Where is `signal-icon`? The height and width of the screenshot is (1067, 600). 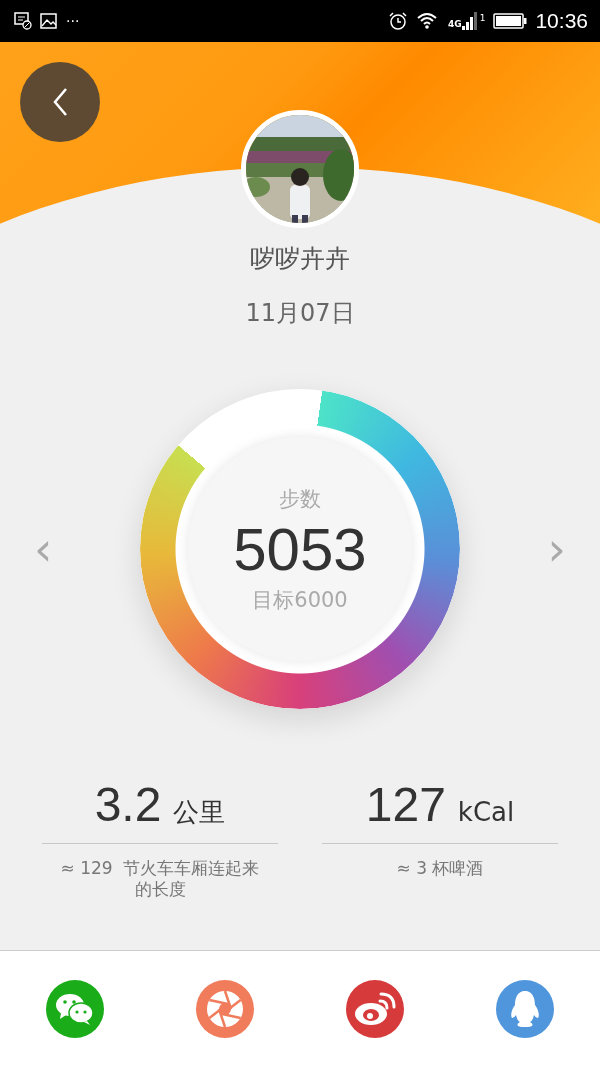 signal-icon is located at coordinates (469, 21).